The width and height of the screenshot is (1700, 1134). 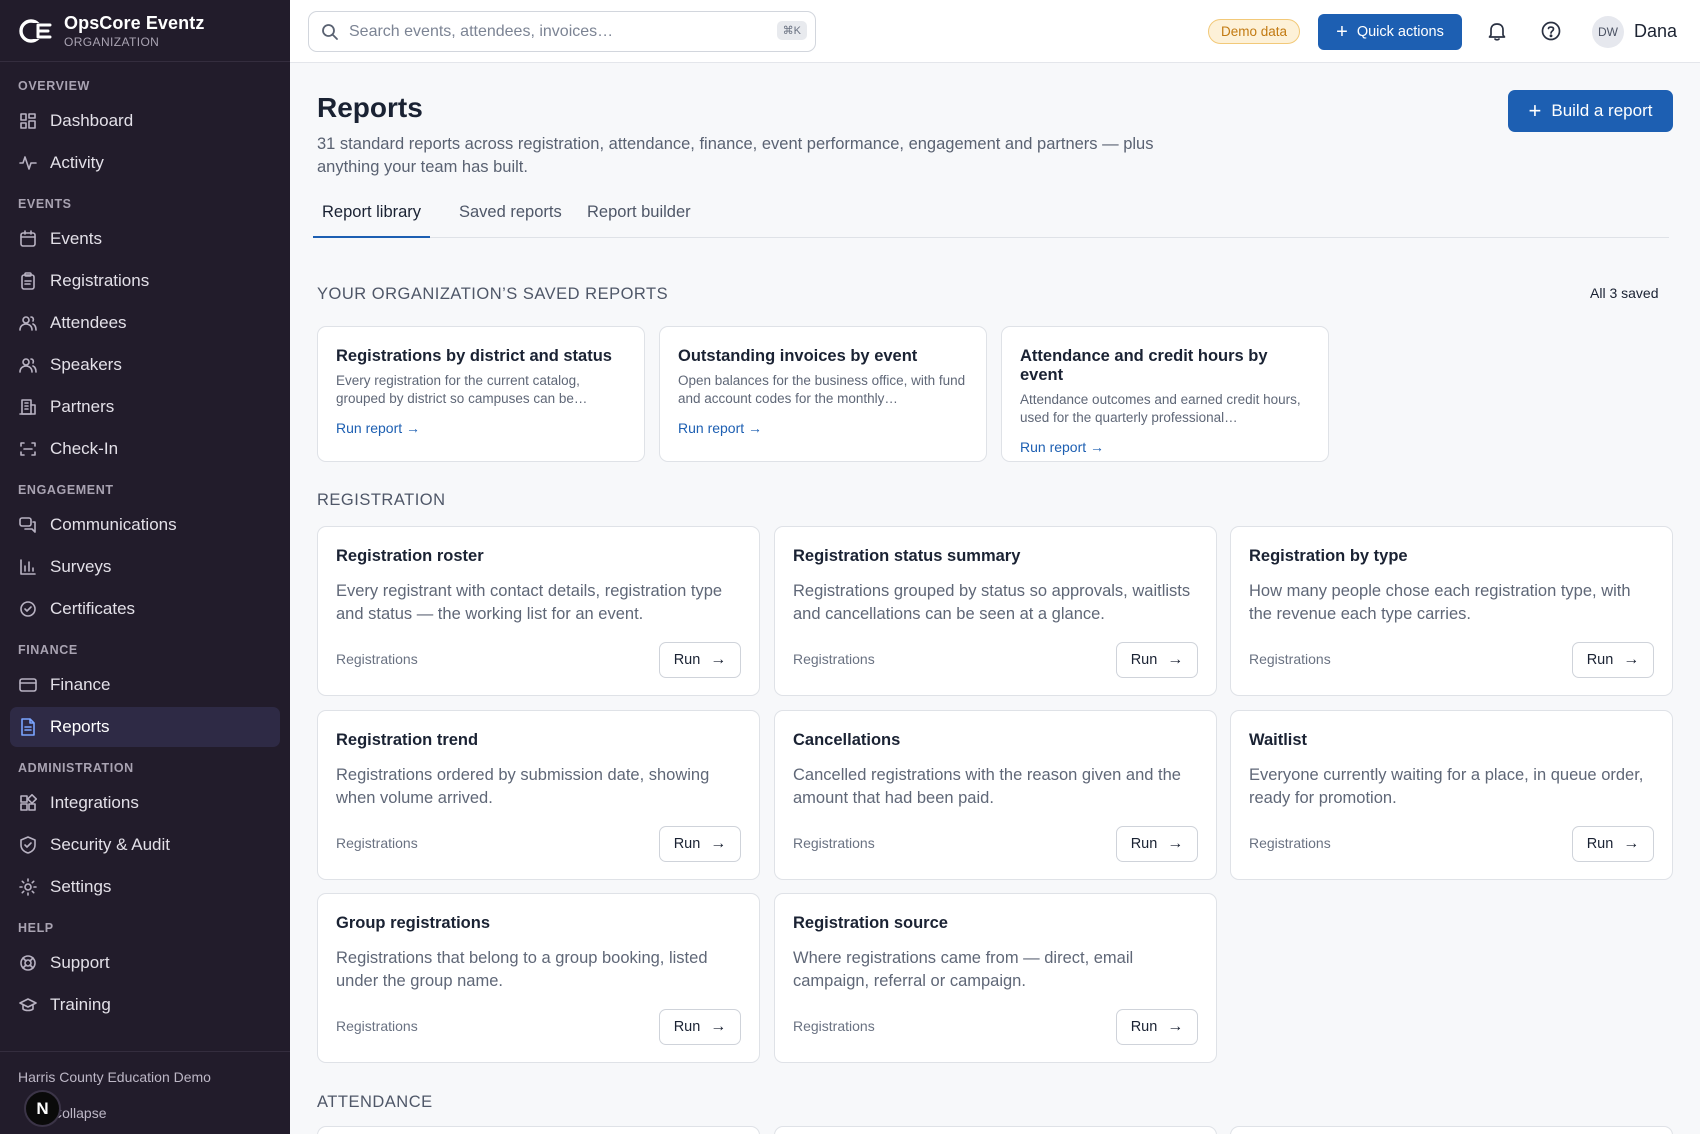 I want to click on sidebar-item-registrations: Registrations, so click(x=145, y=281).